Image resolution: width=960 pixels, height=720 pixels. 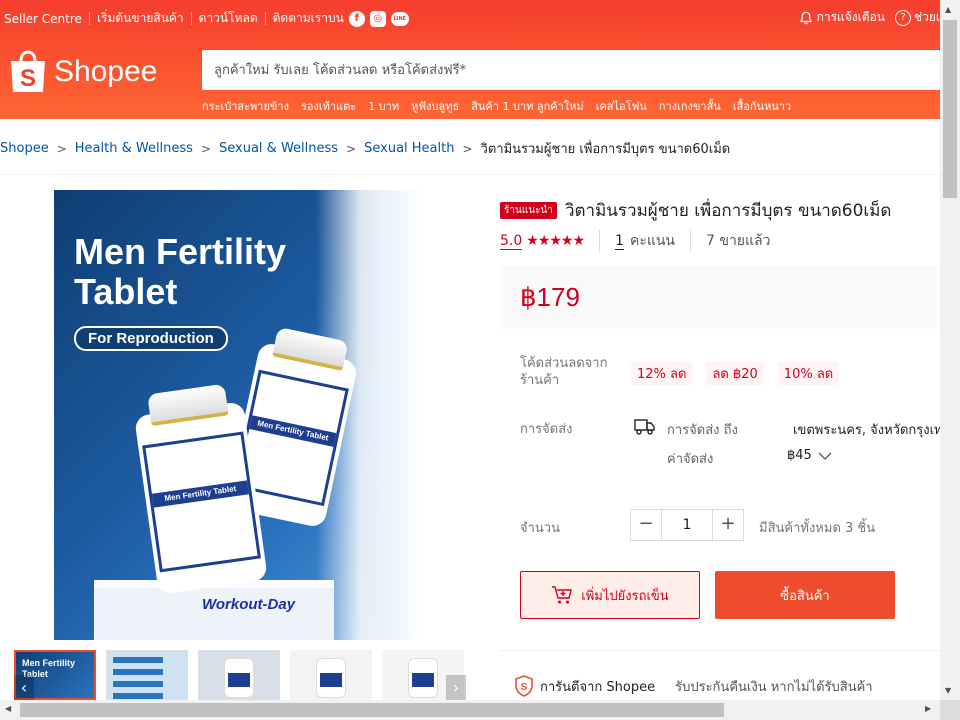 What do you see at coordinates (808, 373) in the screenshot?
I see `voucher-chip: 10% ลด` at bounding box center [808, 373].